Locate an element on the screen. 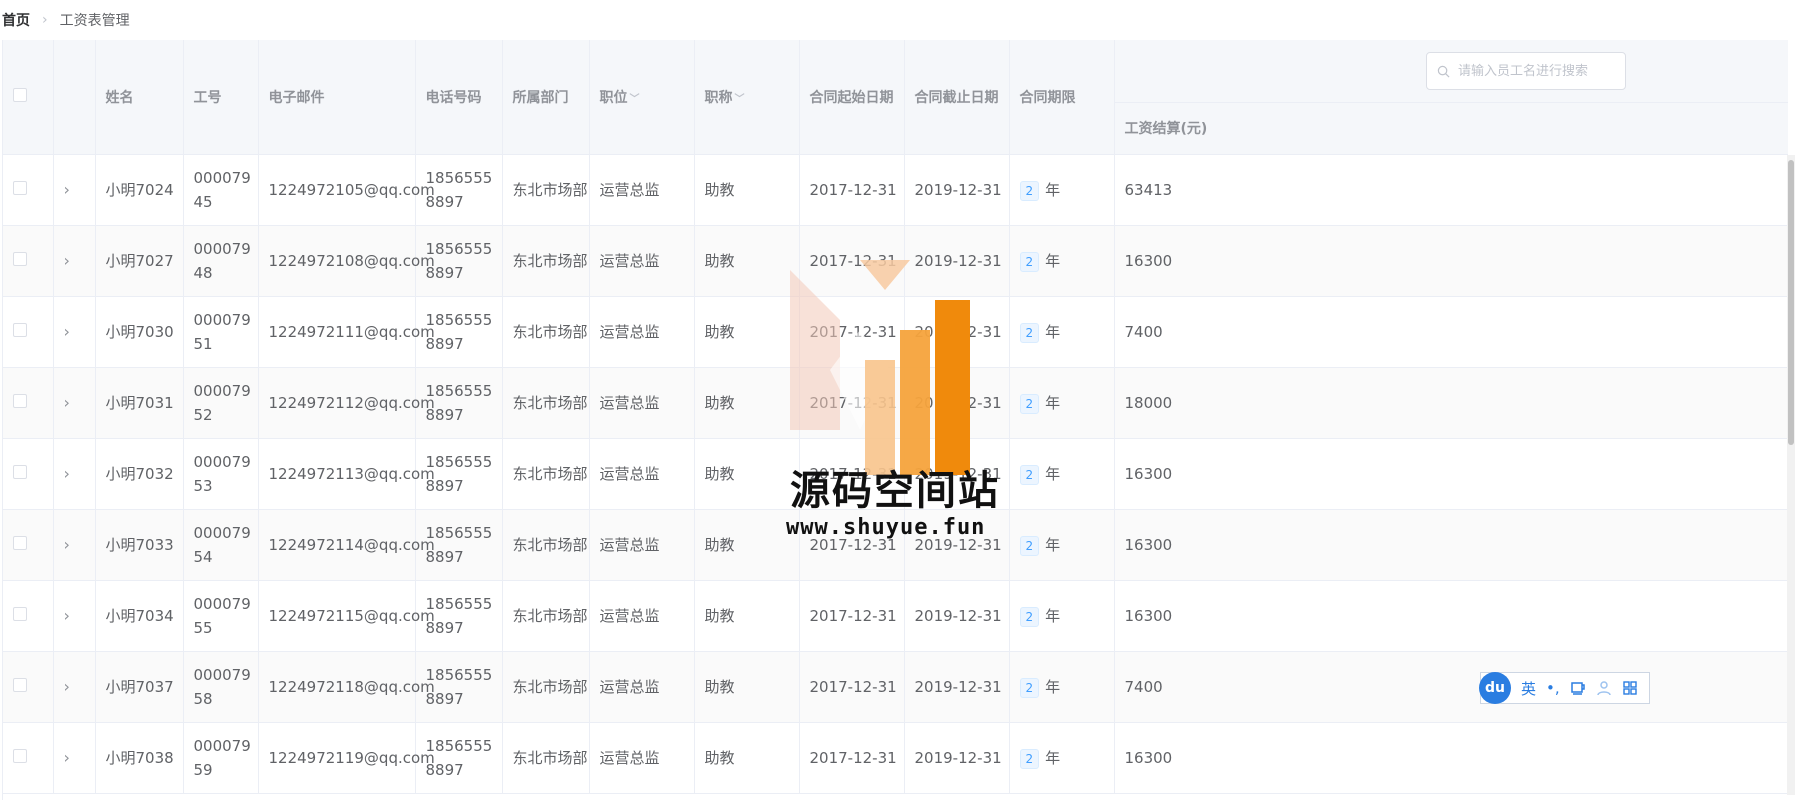  header-title: 职称 ﹀ is located at coordinates (747, 97).